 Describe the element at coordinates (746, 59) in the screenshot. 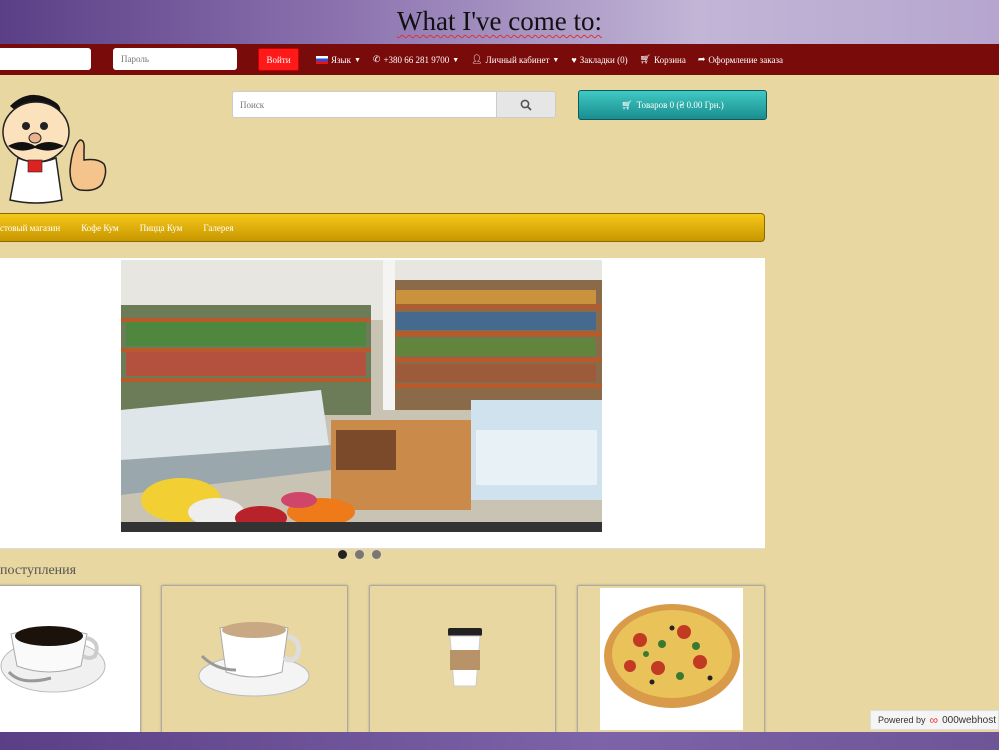

I see `checkout-label: Оформление заказа` at that location.